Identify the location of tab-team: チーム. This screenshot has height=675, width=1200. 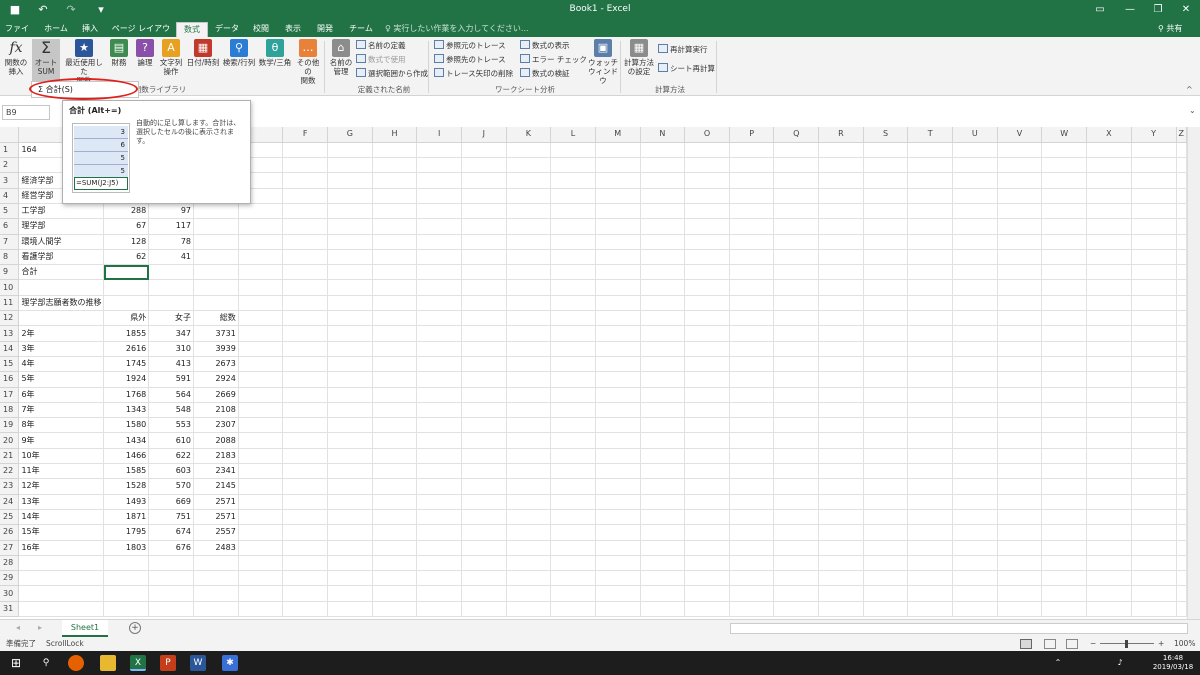
(361, 29).